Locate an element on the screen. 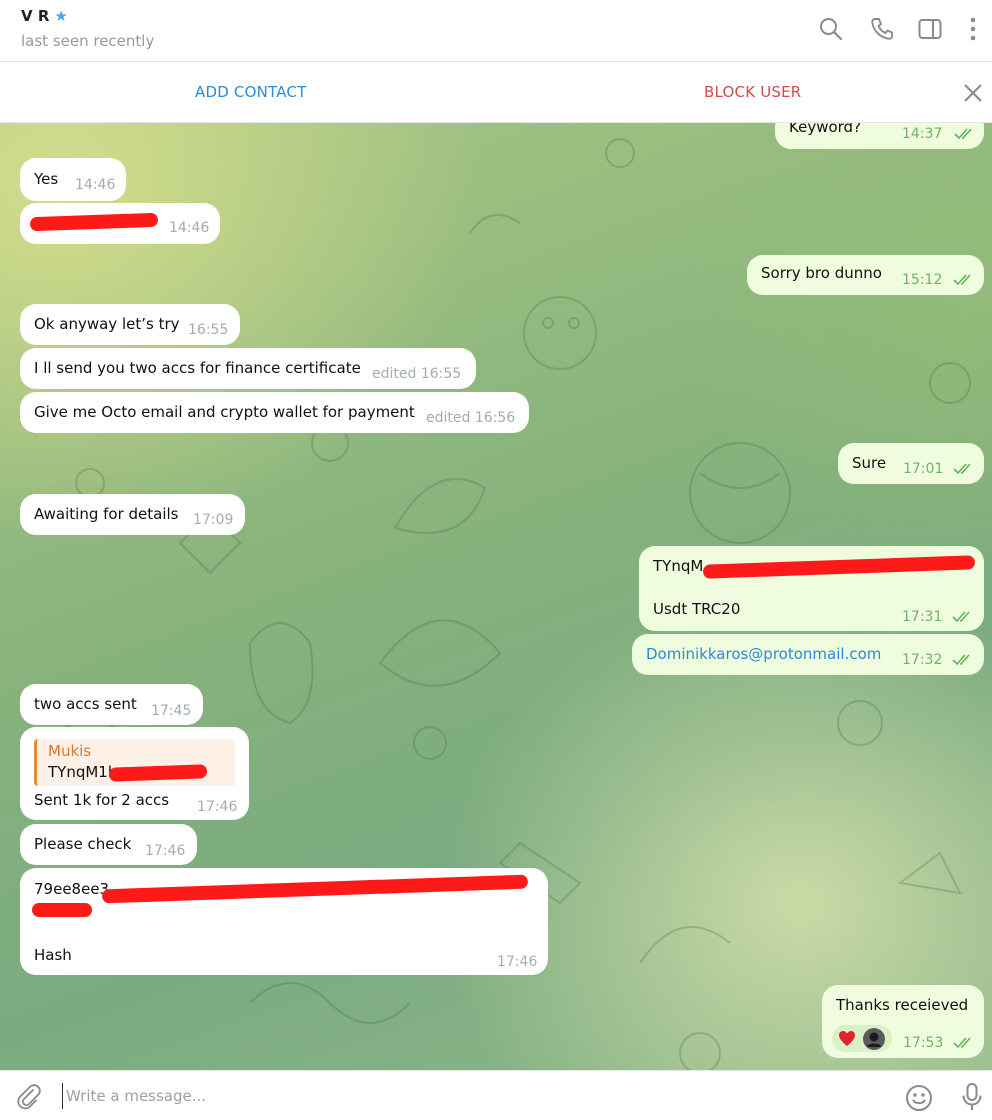  message-text: Yes is located at coordinates (46, 179).